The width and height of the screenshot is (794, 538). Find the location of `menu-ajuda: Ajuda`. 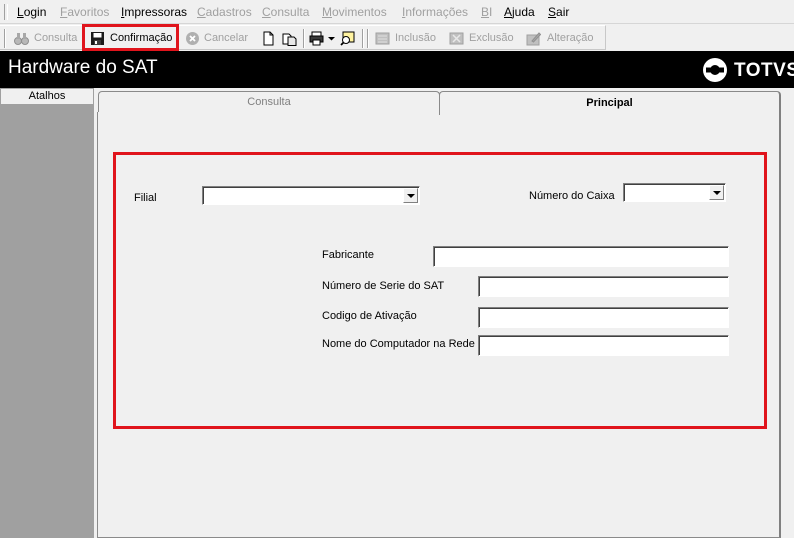

menu-ajuda: Ajuda is located at coordinates (519, 12).